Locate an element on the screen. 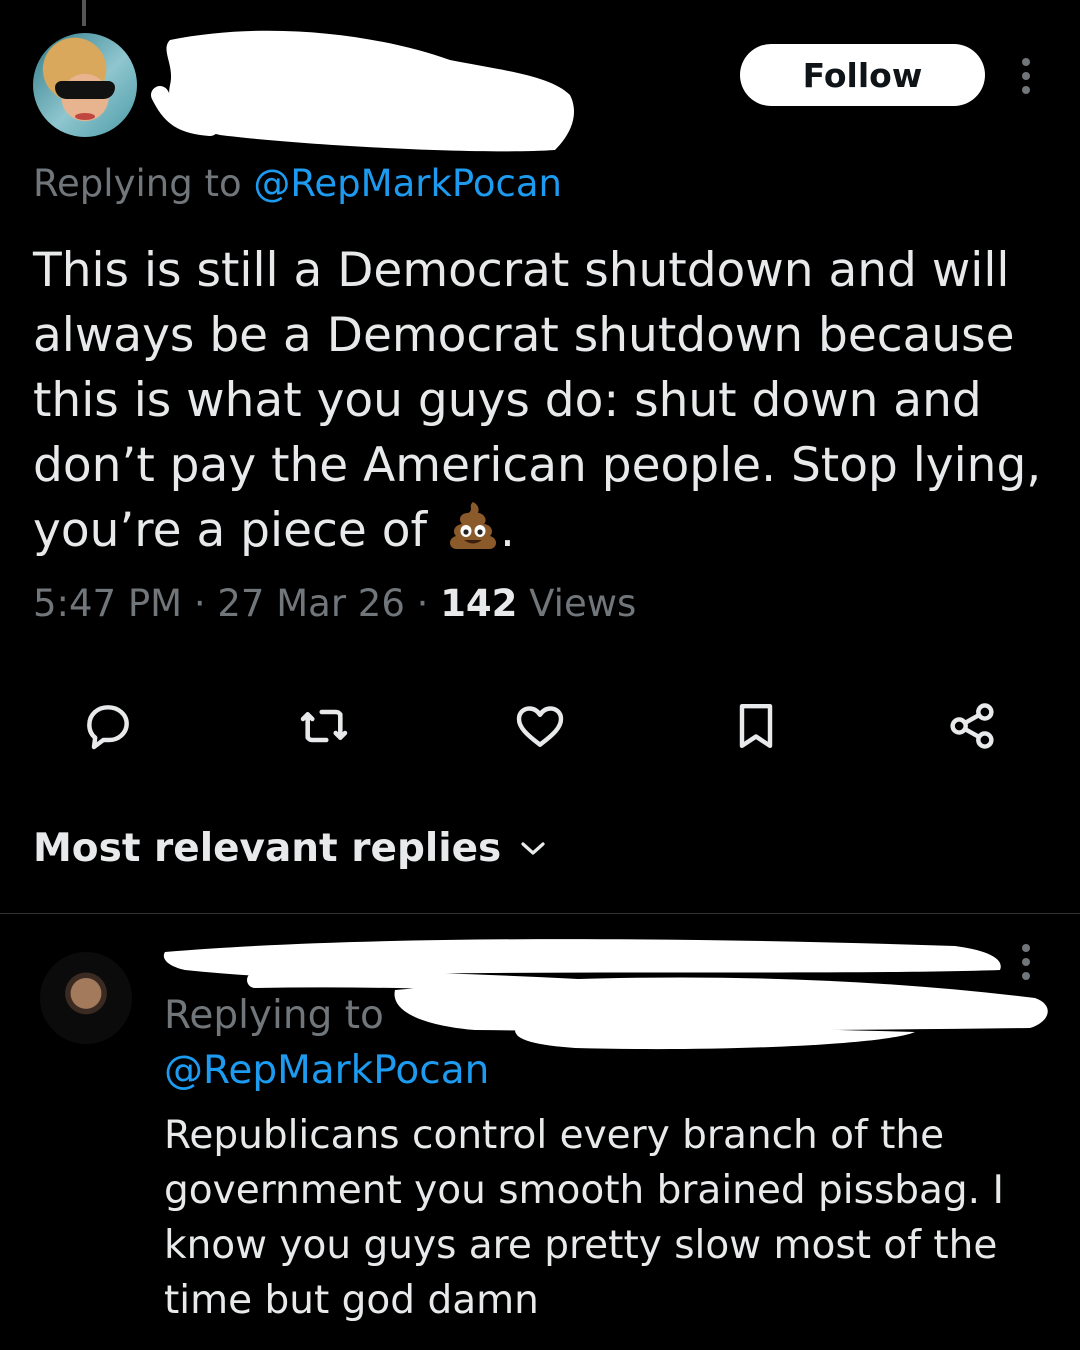 This screenshot has width=1080, height=1350. tweet-time: 5:47 PM is located at coordinates (107, 603).